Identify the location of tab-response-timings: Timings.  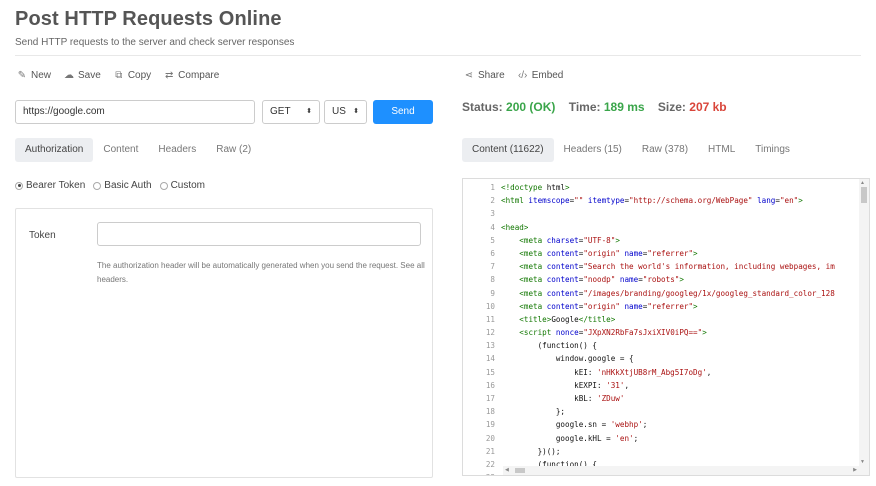
(772, 150).